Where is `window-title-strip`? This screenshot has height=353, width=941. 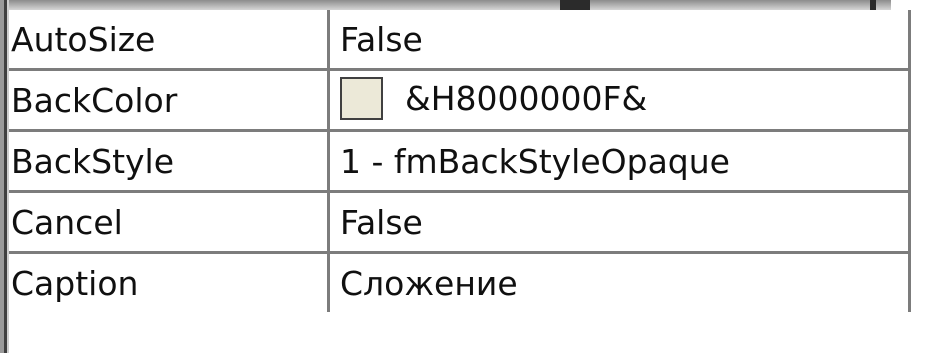 window-title-strip is located at coordinates (470, 5).